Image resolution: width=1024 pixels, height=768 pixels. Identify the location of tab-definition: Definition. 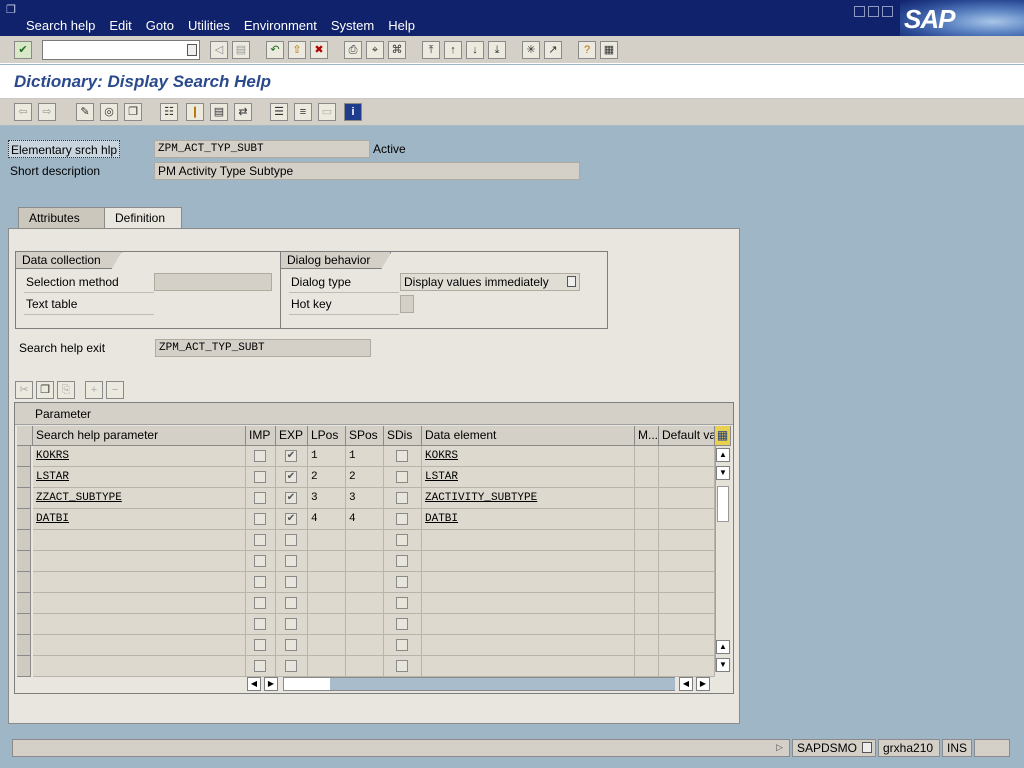
(143, 218).